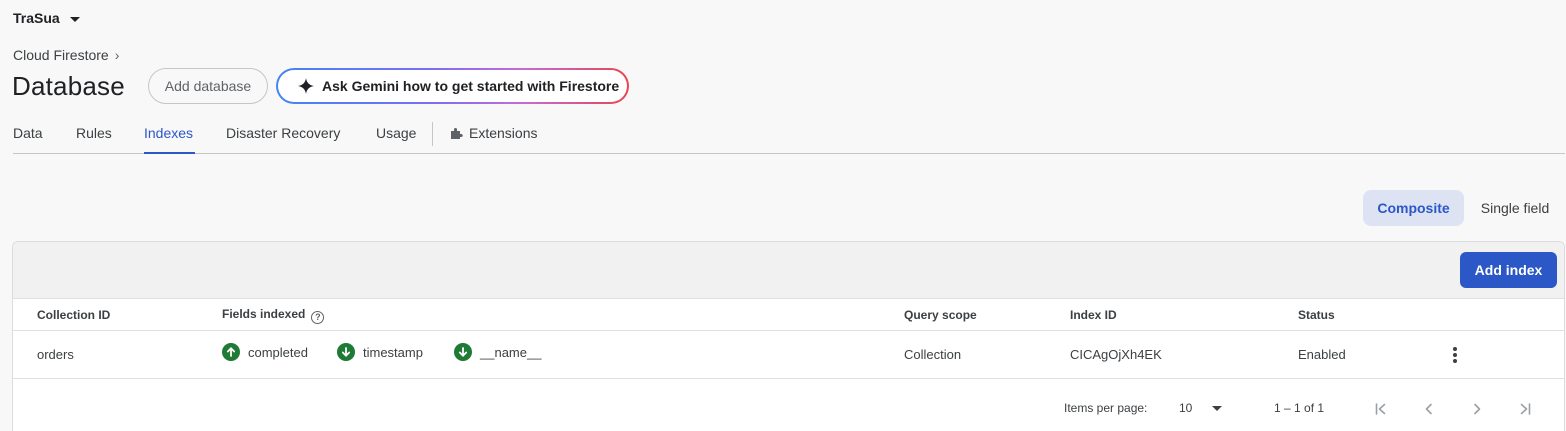 This screenshot has width=1566, height=431. I want to click on items-per-page-label: Items per page:, so click(1106, 408).